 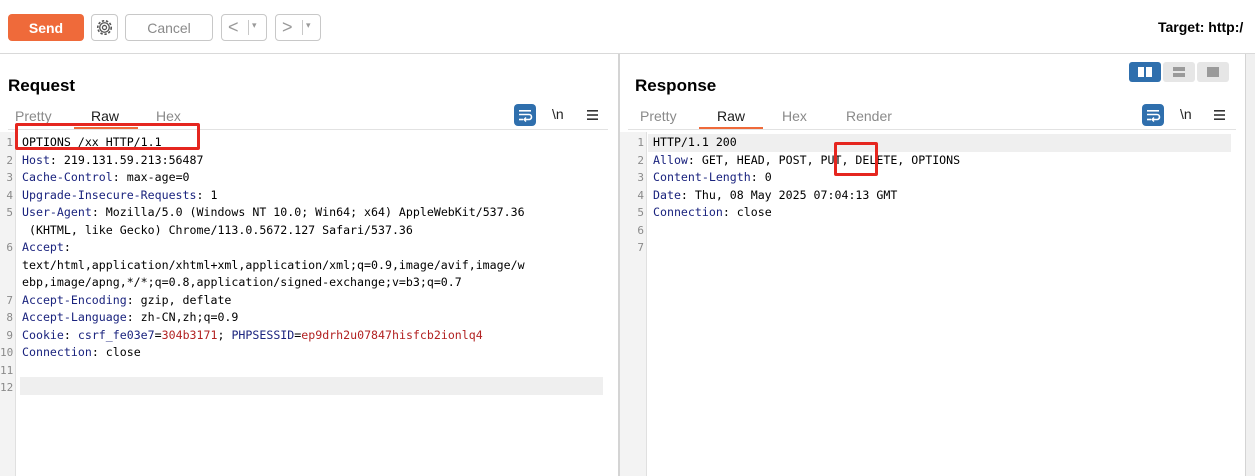 I want to click on line-number: 9, so click(x=9, y=335).